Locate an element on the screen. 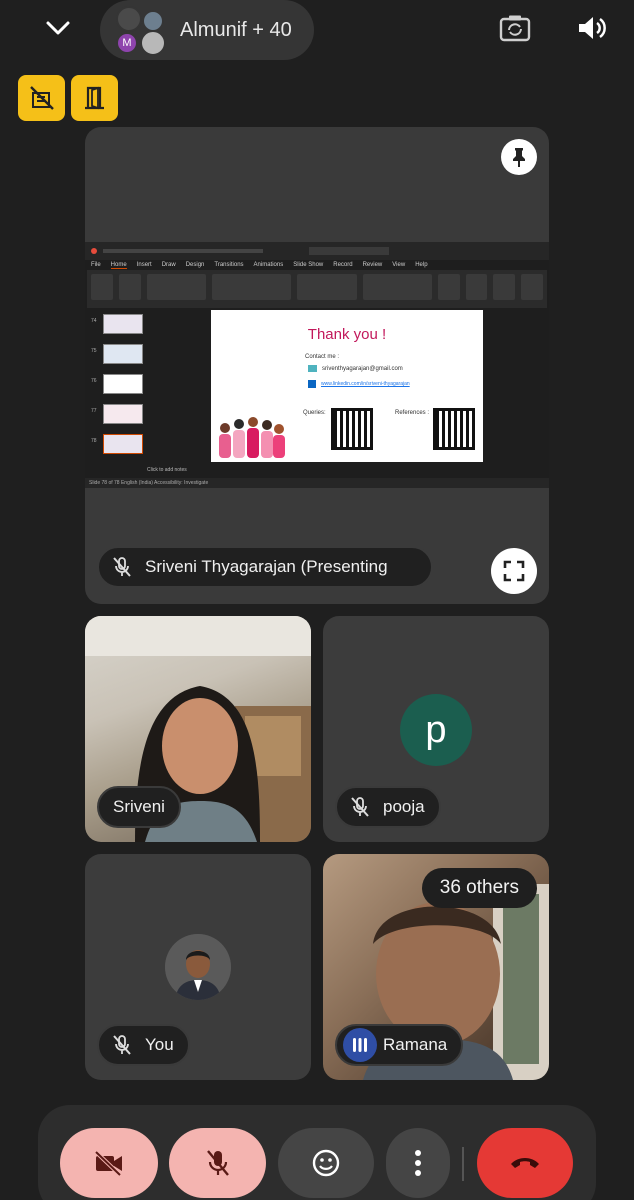 This screenshot has width=634, height=1200. hand-off-button is located at coordinates (41, 98).